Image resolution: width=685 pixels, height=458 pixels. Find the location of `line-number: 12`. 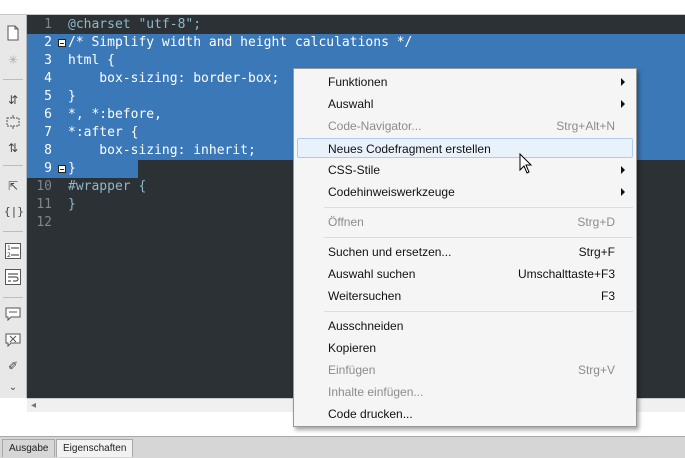

line-number: 12 is located at coordinates (44, 222).